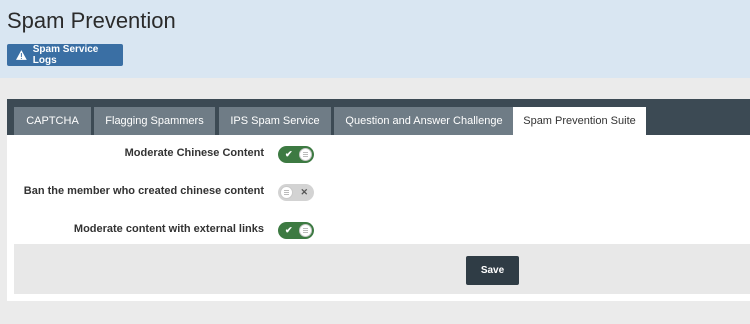 This screenshot has height=324, width=750. Describe the element at coordinates (579, 121) in the screenshot. I see `tab-spam-prevention-suite: Spam Prevention Suite` at that location.